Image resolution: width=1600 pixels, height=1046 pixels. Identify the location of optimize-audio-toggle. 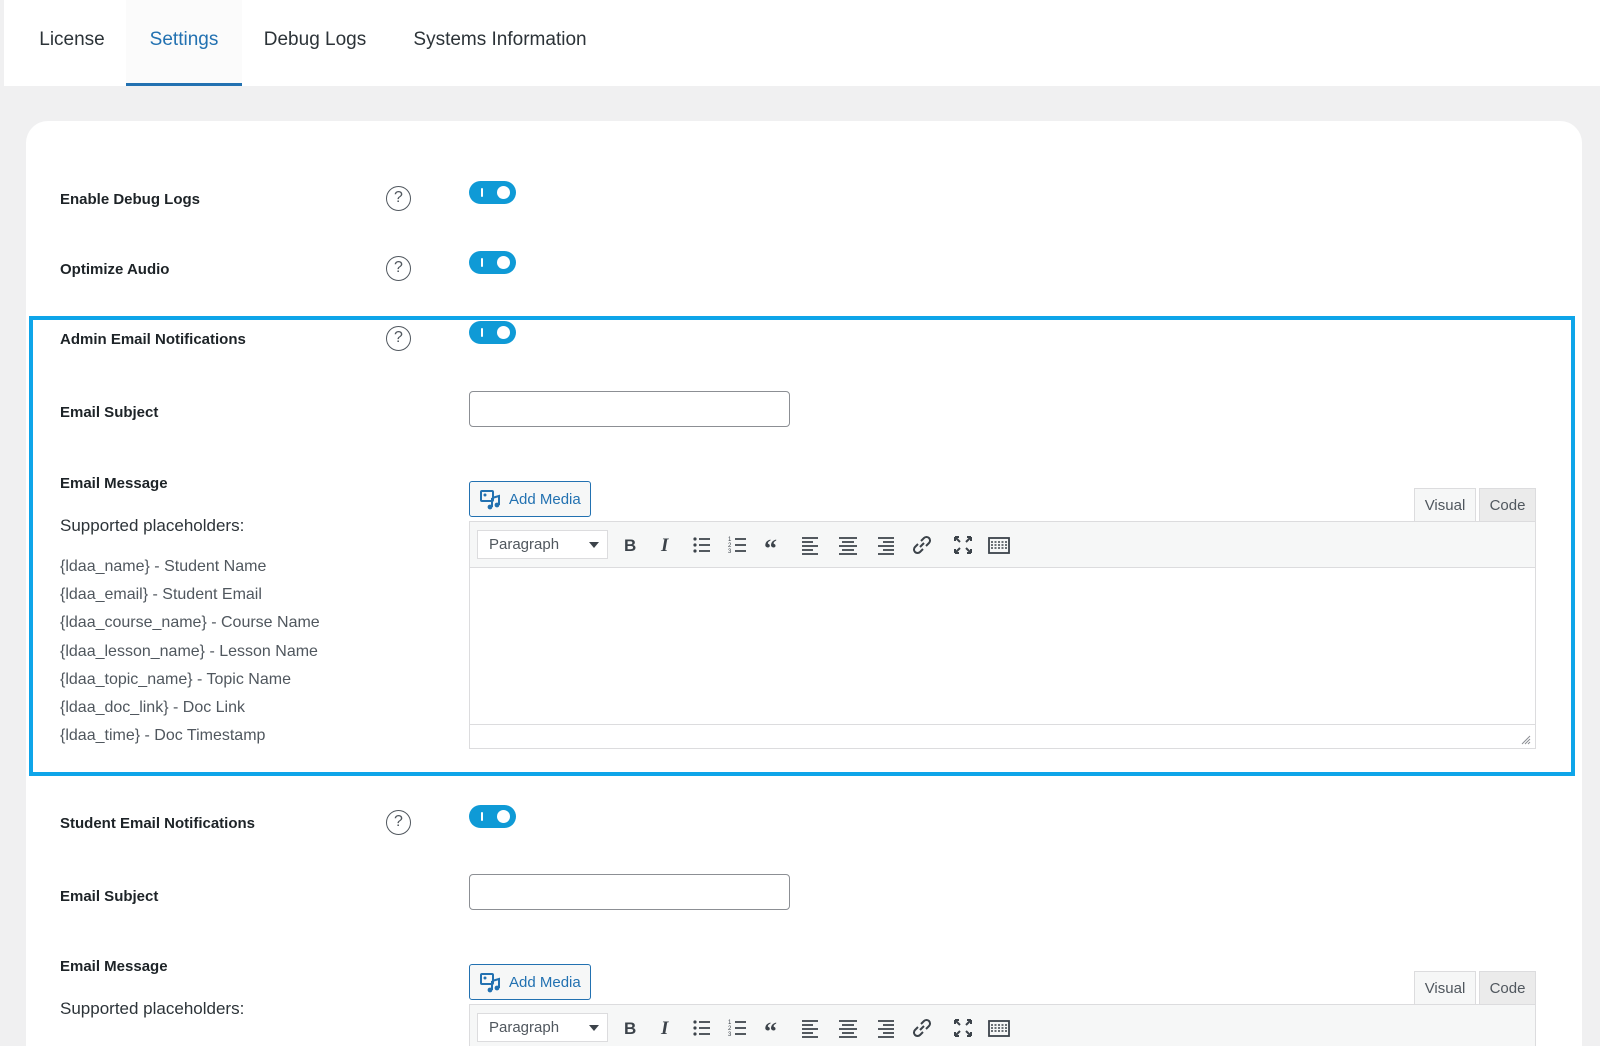
(492, 262).